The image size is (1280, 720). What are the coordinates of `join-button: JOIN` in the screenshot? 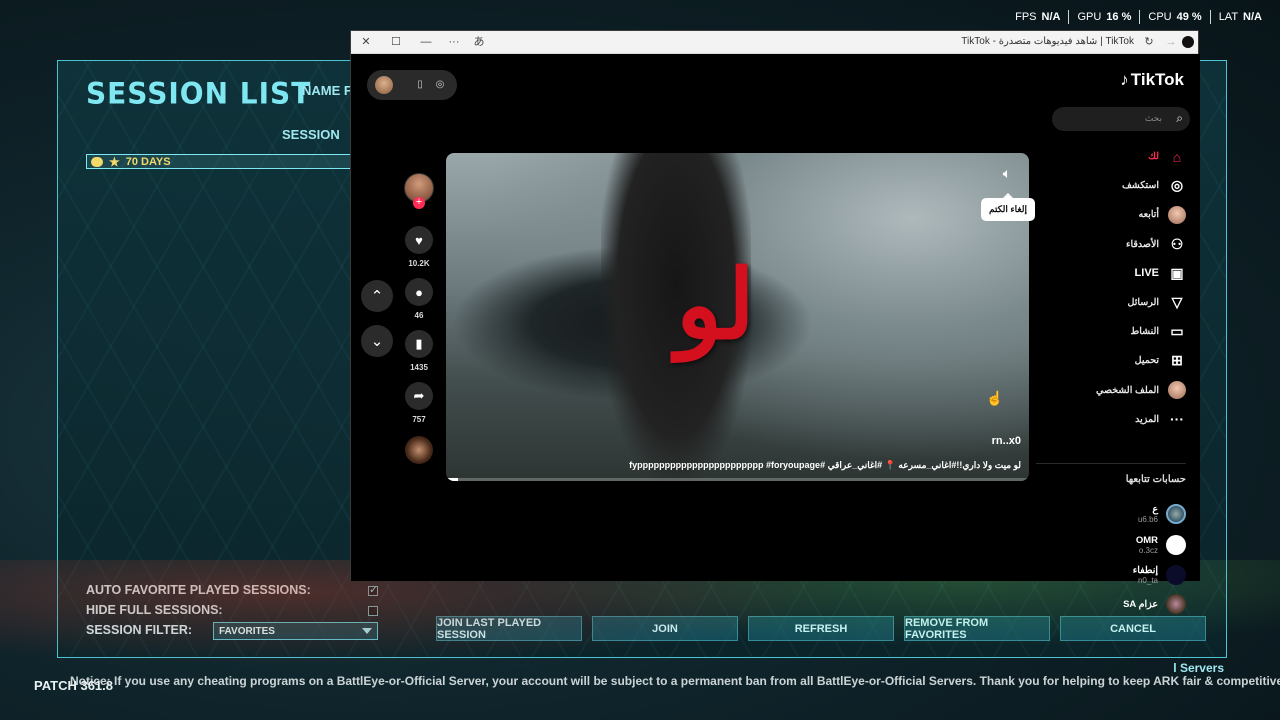 It's located at (665, 628).